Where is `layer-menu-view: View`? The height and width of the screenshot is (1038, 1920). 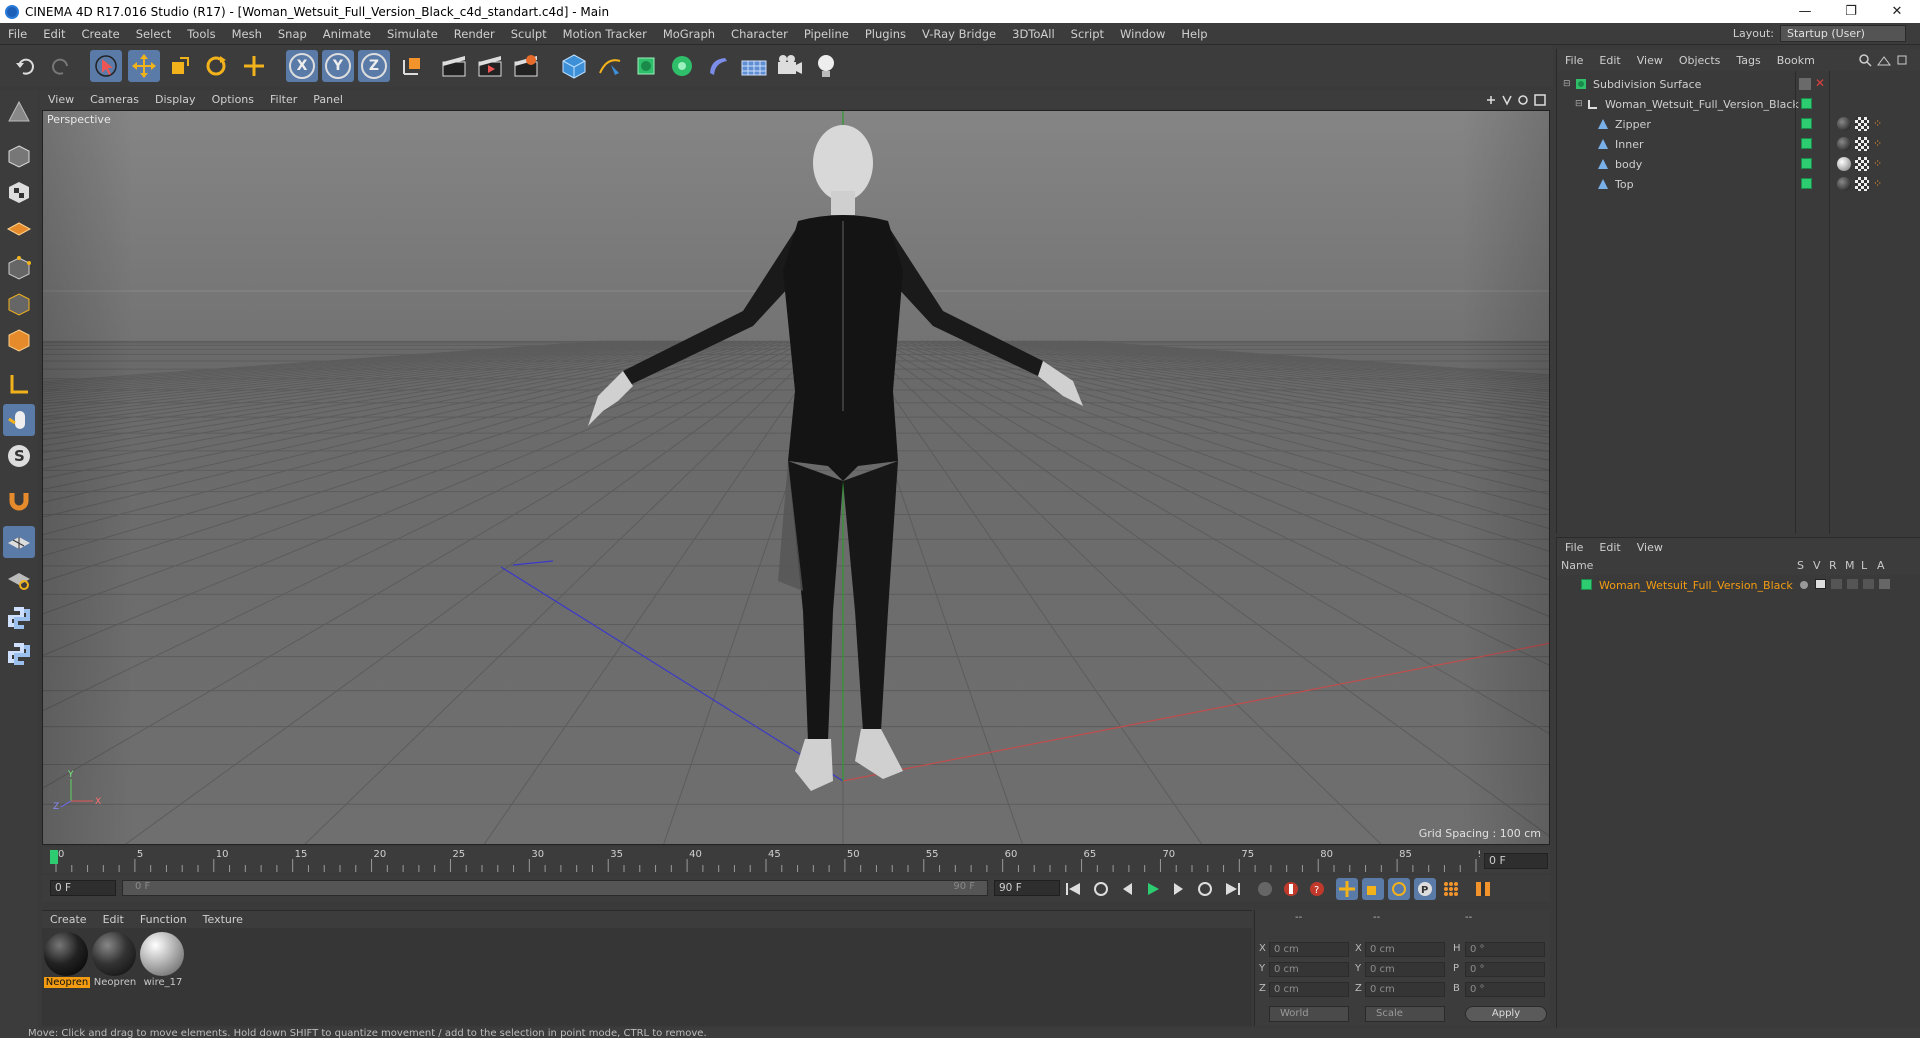 layer-menu-view: View is located at coordinates (1650, 547).